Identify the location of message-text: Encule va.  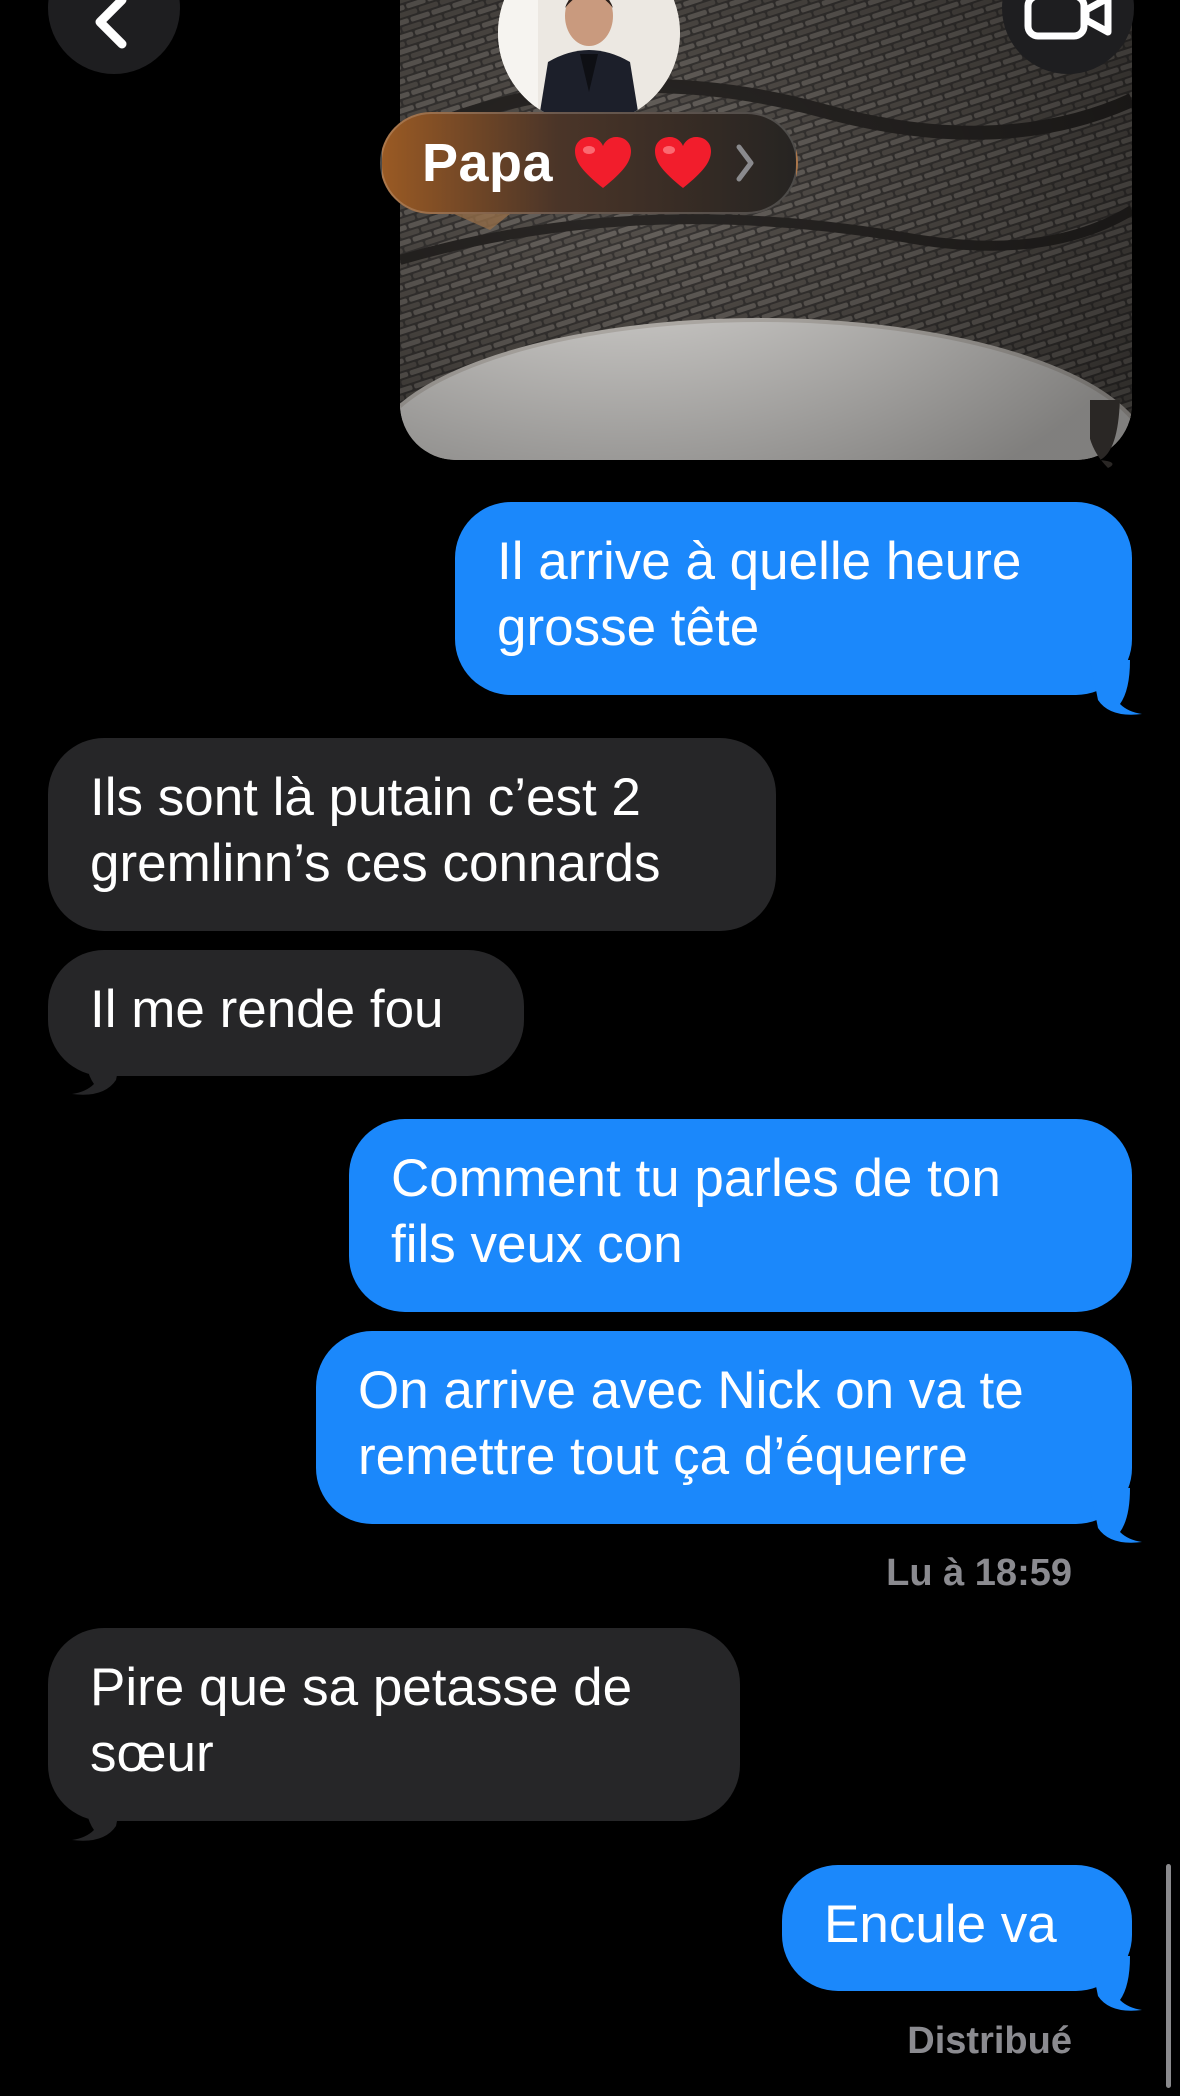
(940, 1924).